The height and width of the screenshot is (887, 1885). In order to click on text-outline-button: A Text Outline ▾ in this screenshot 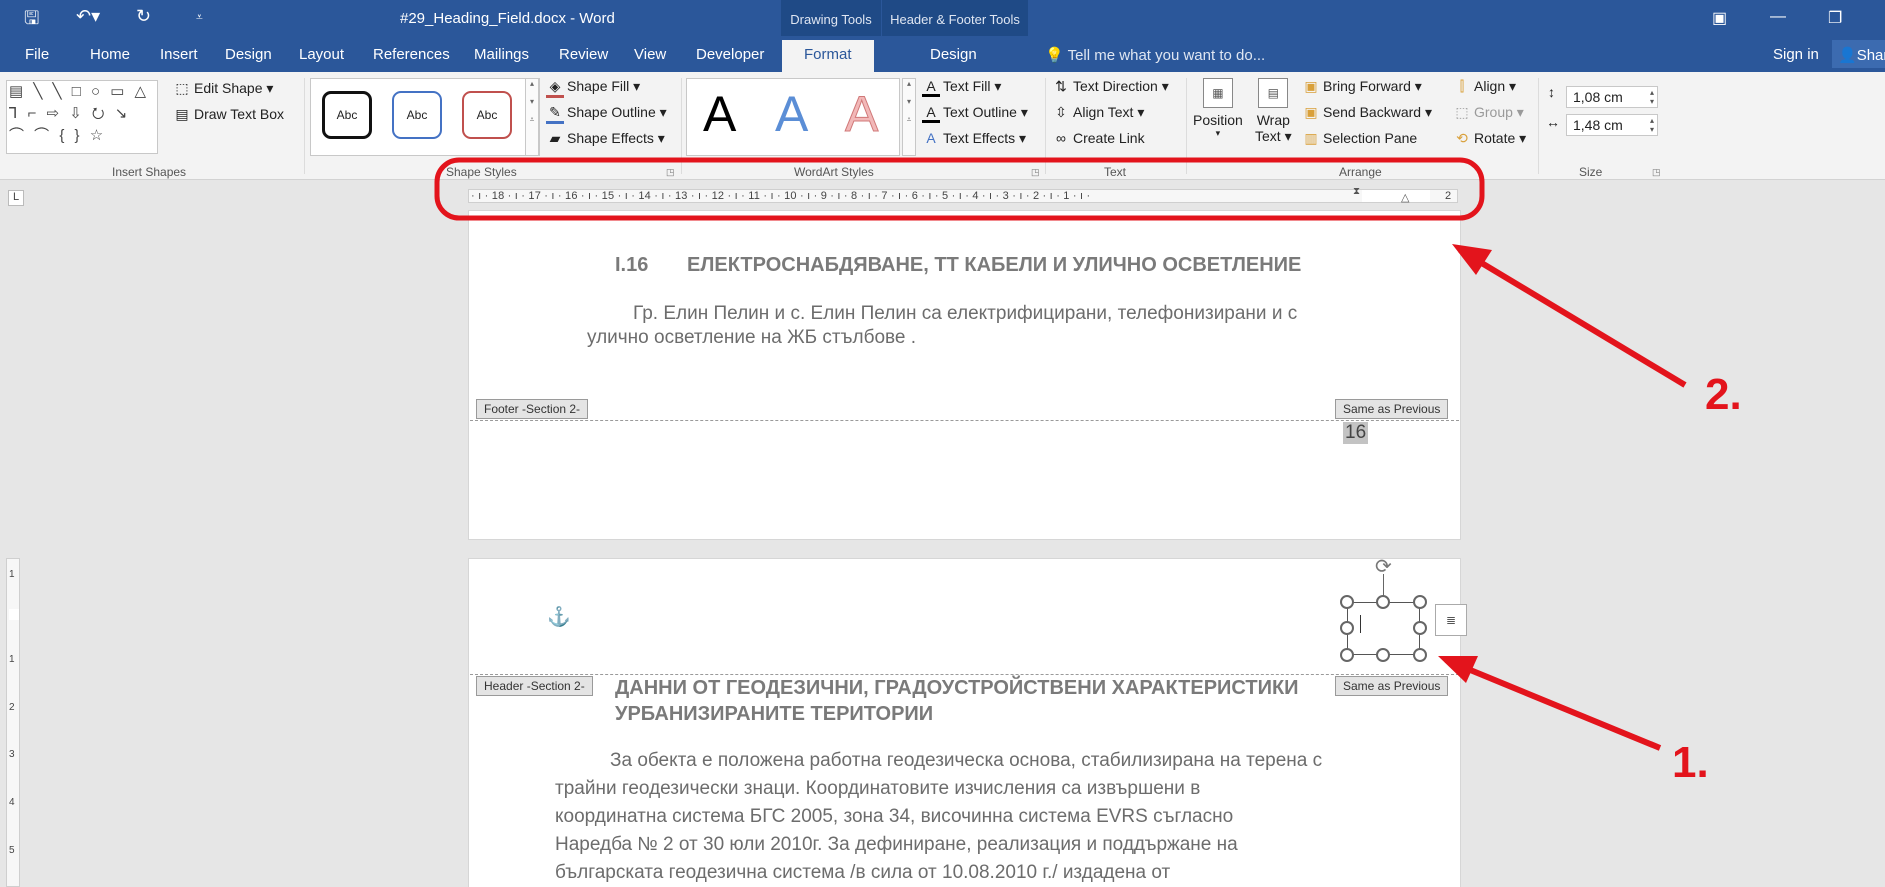, I will do `click(975, 113)`.